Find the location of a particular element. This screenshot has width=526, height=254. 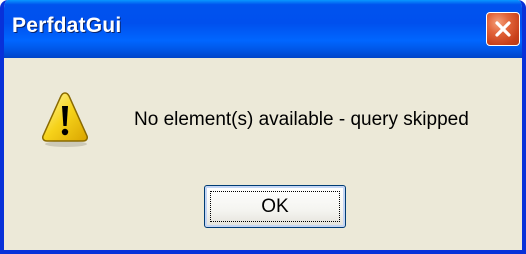

ok-button-label: OK is located at coordinates (275, 206).